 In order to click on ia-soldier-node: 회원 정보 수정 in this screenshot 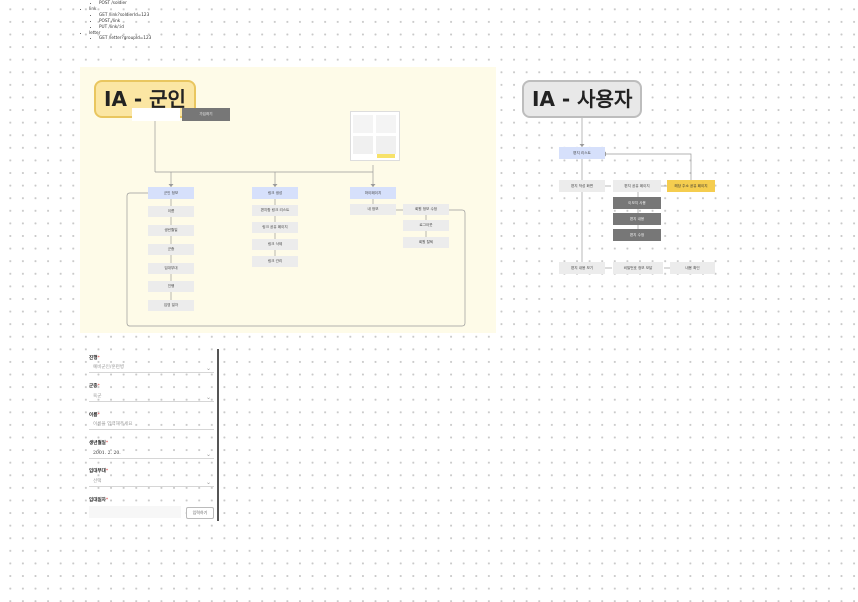, I will do `click(426, 209)`.